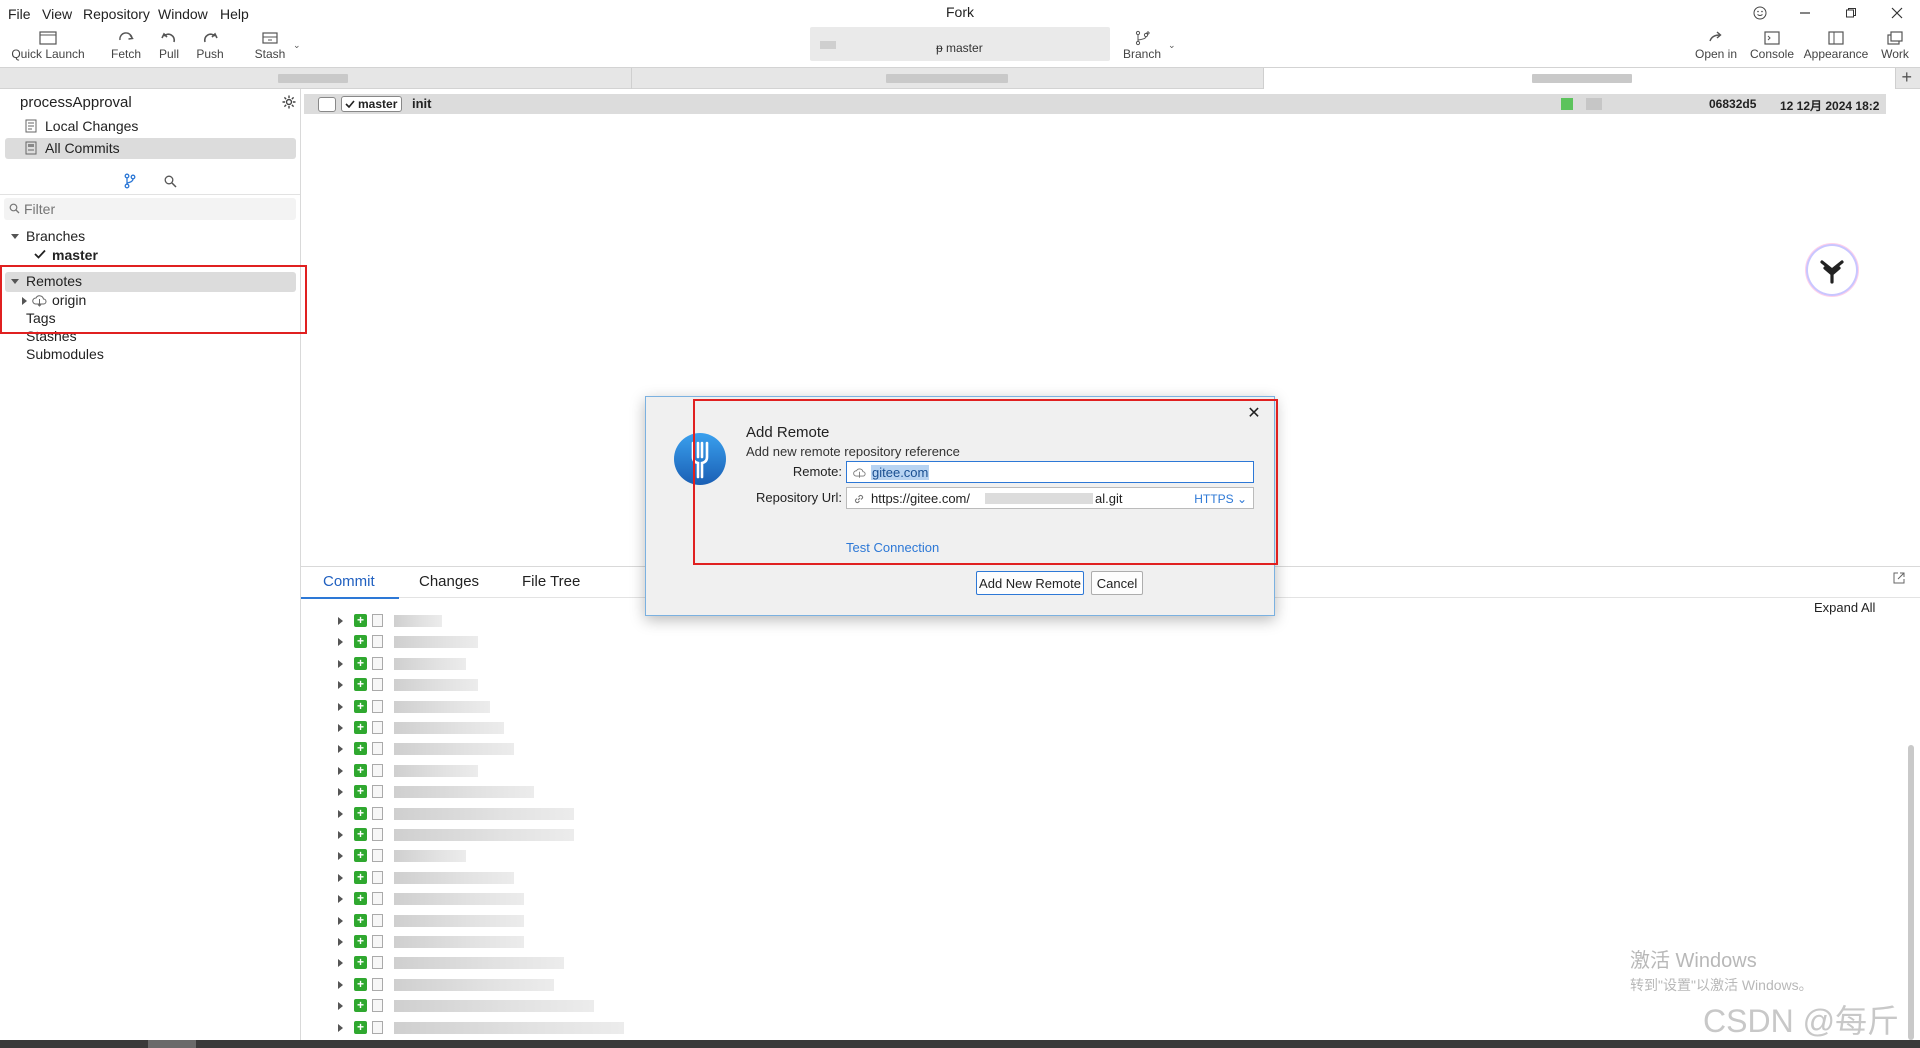 This screenshot has width=1920, height=1048. What do you see at coordinates (1050, 472) in the screenshot?
I see `remote-name-input: gitee.com` at bounding box center [1050, 472].